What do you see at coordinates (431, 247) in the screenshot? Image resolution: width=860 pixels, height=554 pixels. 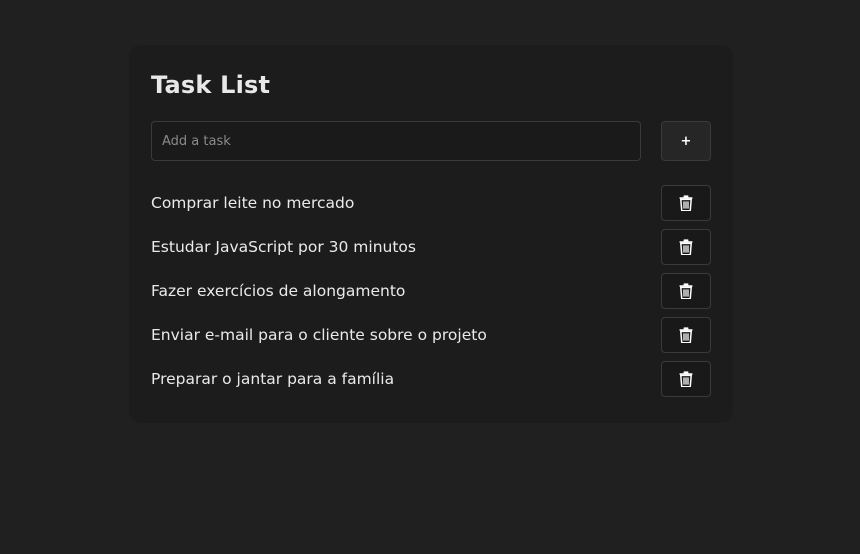 I see `task-item: Estudar JavaScript por 30 minutos` at bounding box center [431, 247].